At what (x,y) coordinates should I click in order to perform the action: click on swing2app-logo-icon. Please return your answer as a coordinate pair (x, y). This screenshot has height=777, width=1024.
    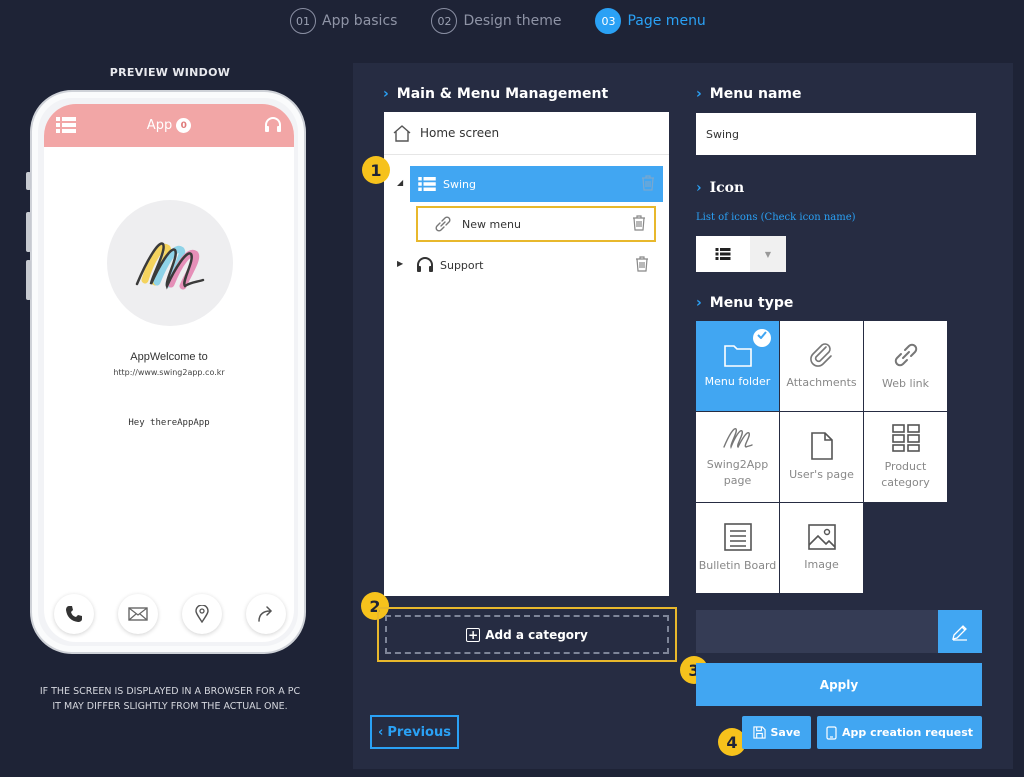
    Looking at the image, I should click on (737, 439).